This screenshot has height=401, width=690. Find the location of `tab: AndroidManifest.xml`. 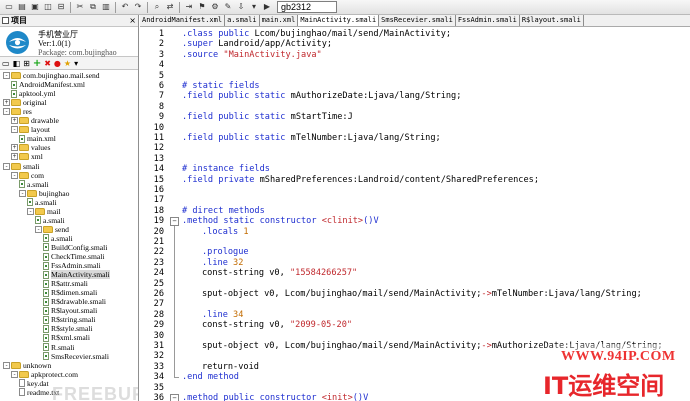

tab: AndroidManifest.xml is located at coordinates (183, 20).